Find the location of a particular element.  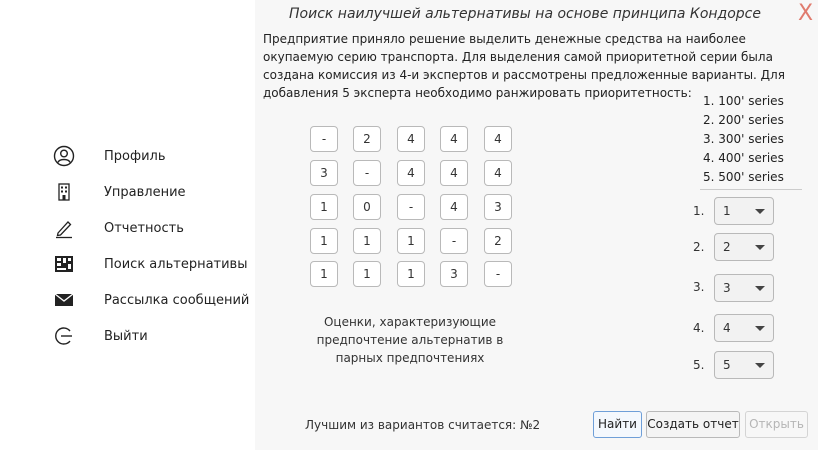

open-button: Открыть is located at coordinates (776, 424).